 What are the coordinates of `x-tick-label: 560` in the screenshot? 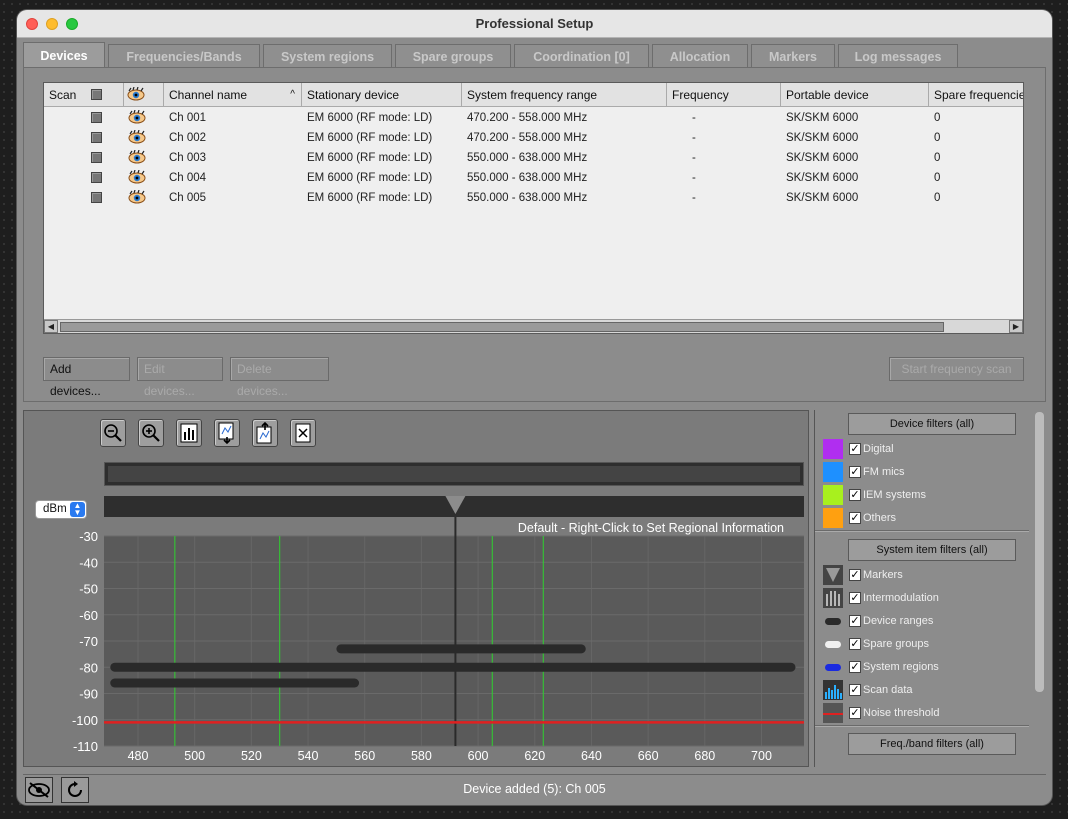 It's located at (364, 756).